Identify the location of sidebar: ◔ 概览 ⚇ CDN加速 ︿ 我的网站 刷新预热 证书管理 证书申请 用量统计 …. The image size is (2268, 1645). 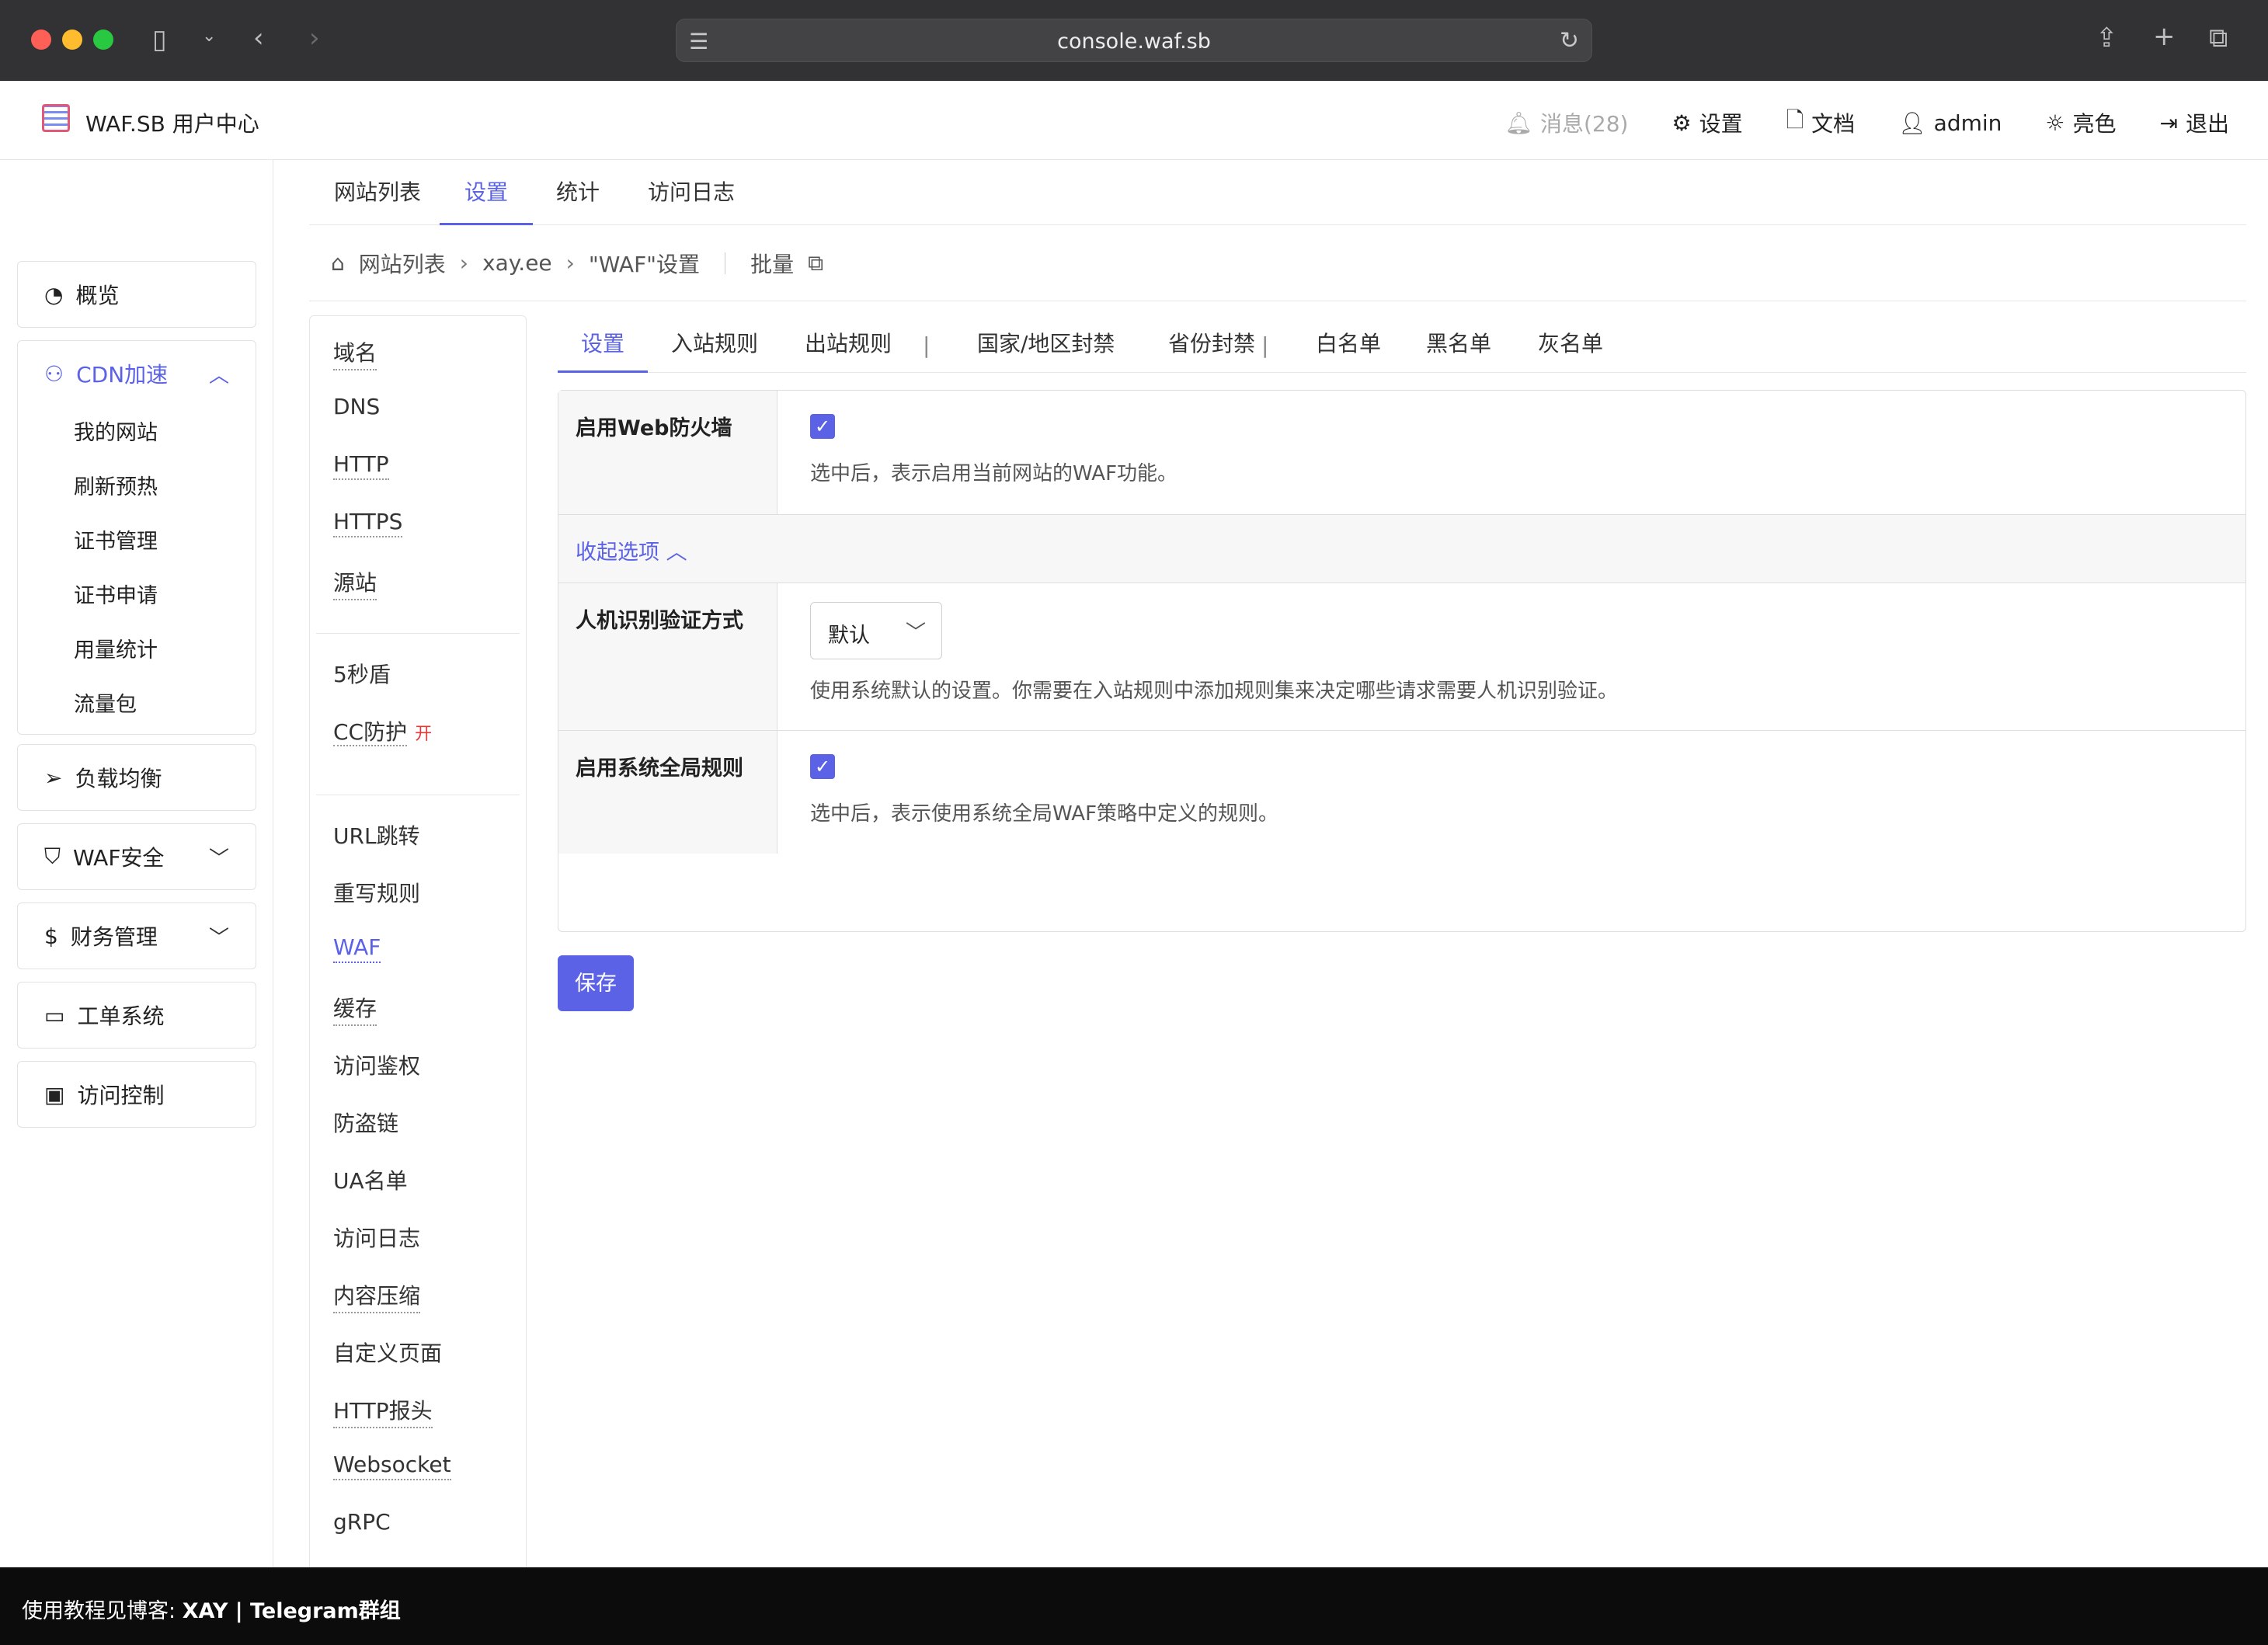
(136, 863).